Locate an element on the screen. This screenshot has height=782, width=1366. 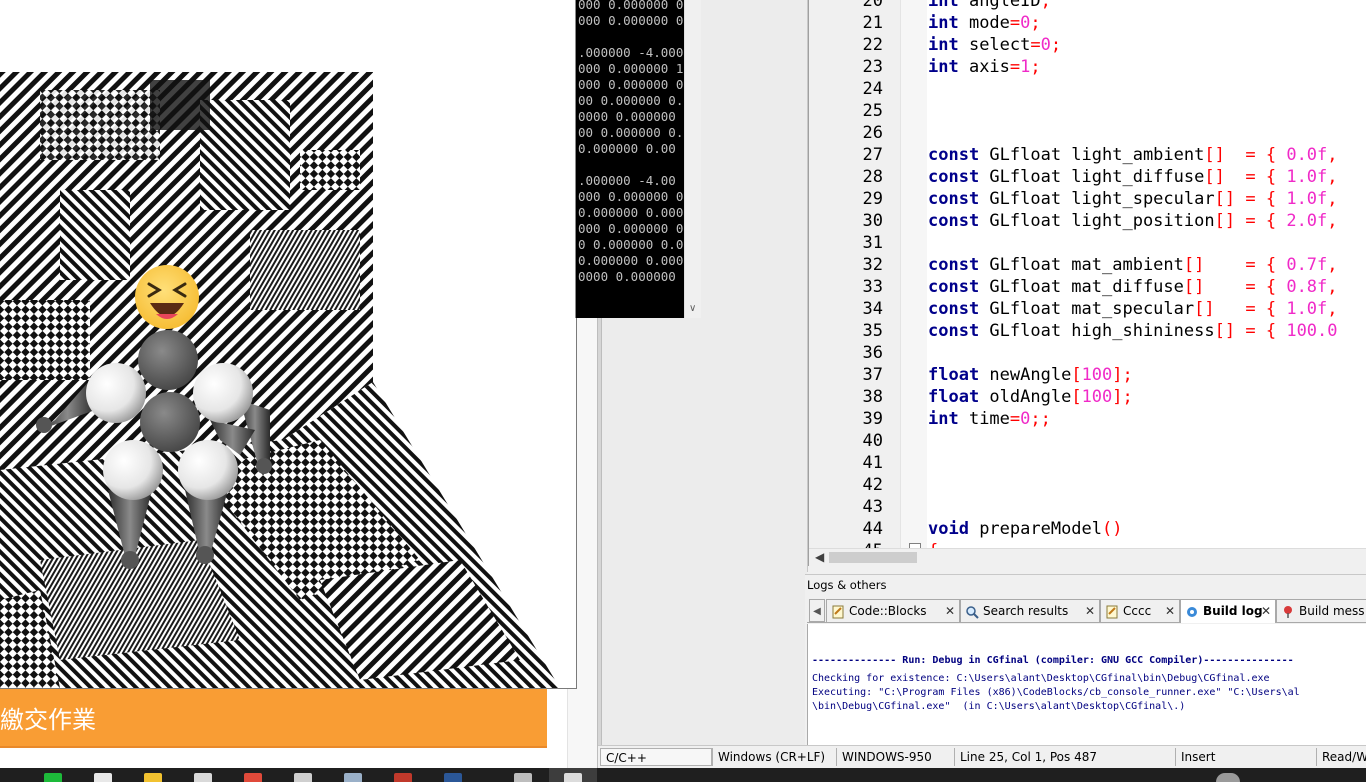
scroll-down-icon: ∨ is located at coordinates (692, 308).